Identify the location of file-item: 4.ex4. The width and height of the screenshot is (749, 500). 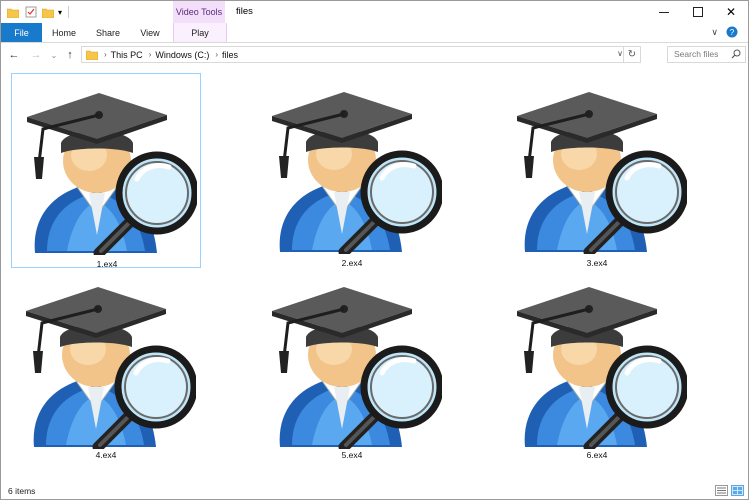
(106, 365).